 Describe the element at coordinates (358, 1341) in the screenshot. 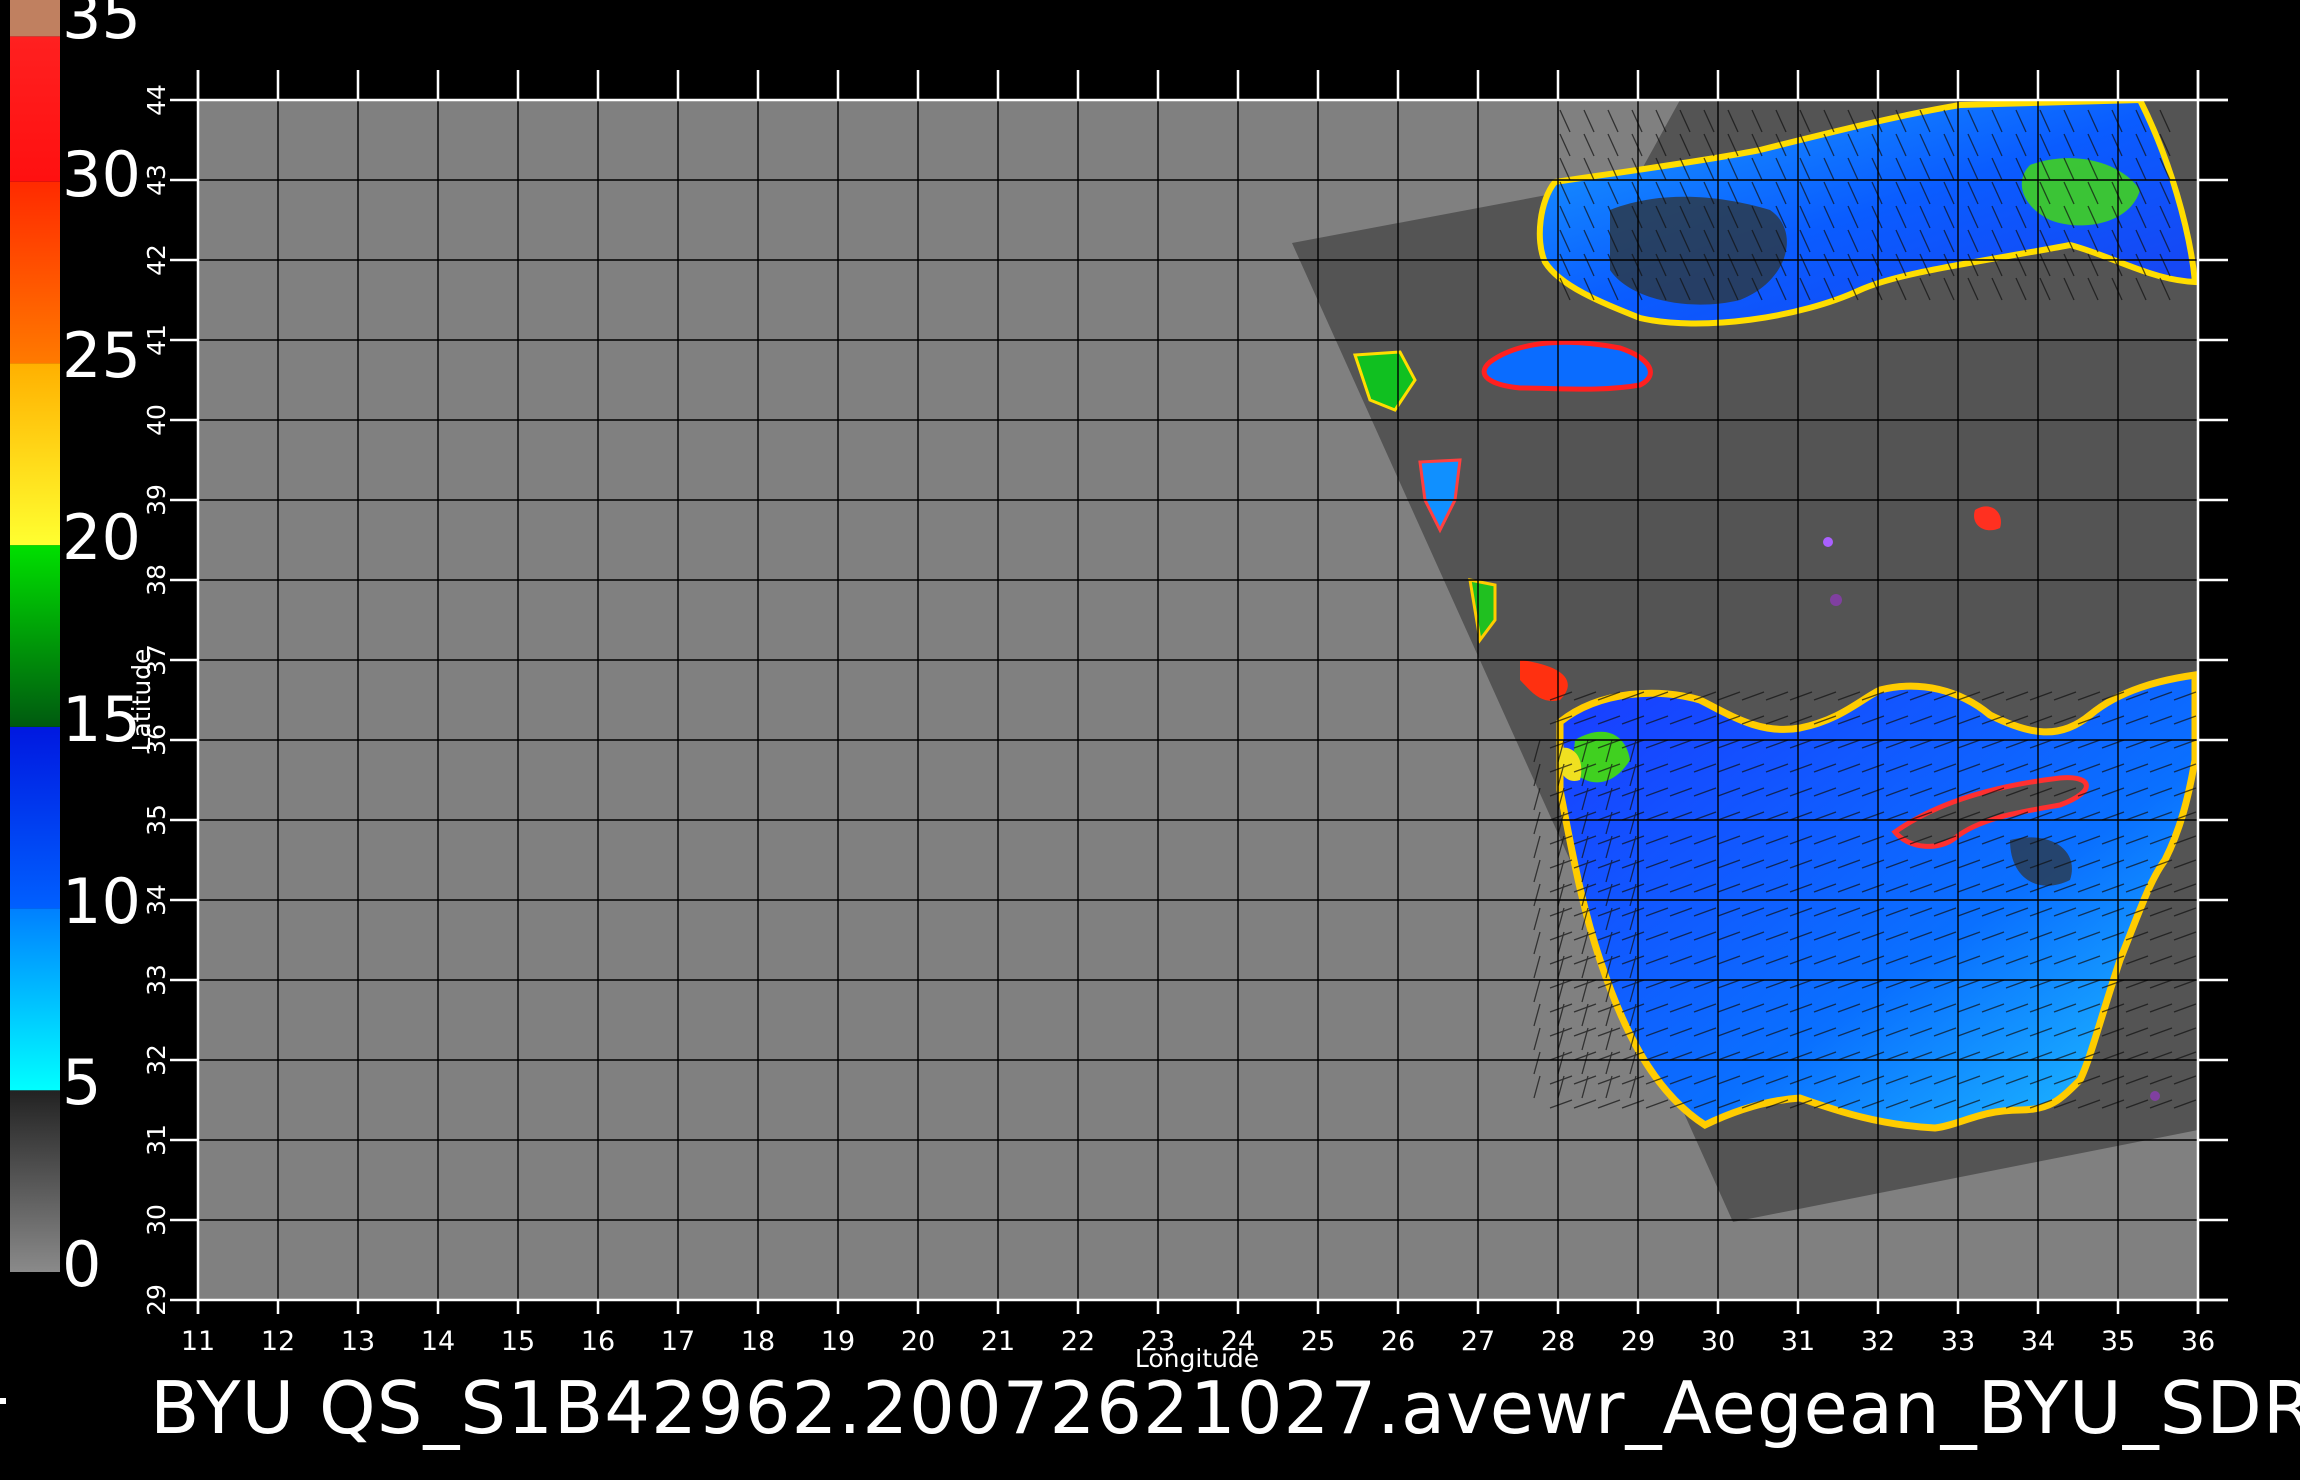

I see `lon-tick-label-13: 13` at that location.